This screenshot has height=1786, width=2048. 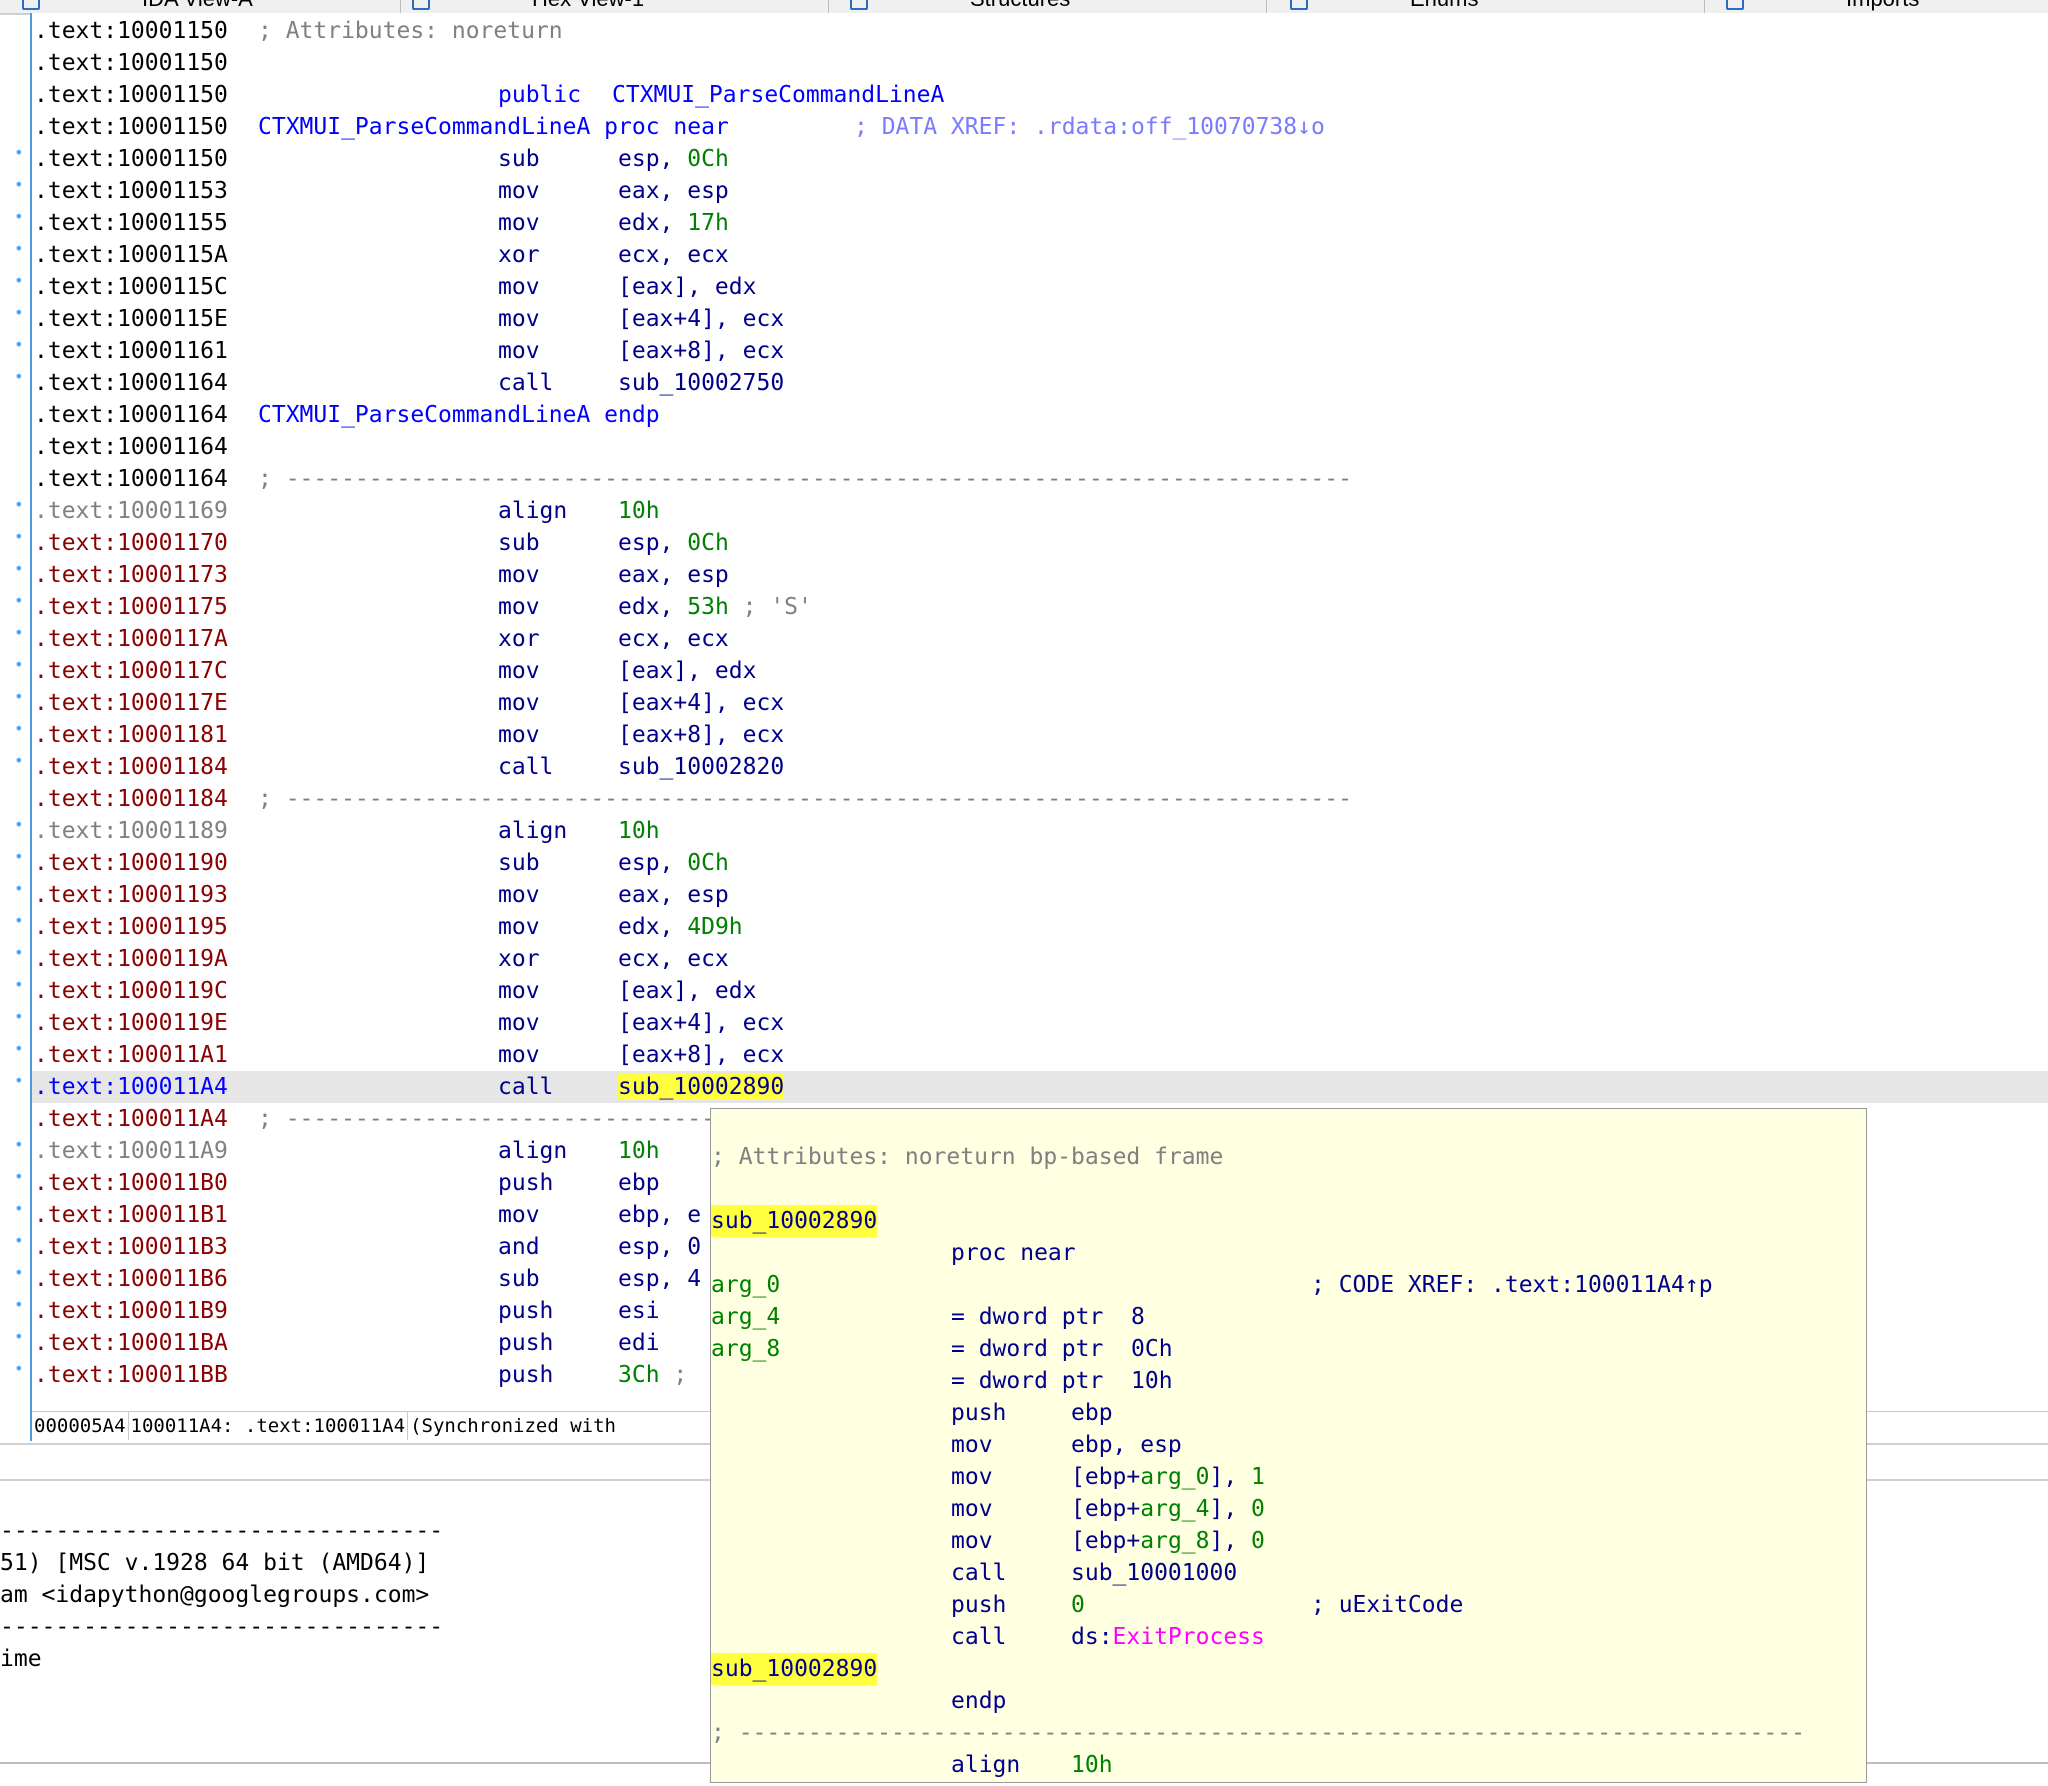 I want to click on listing-line: • .text:1000119C mov [eax], edx, so click(x=1031, y=991).